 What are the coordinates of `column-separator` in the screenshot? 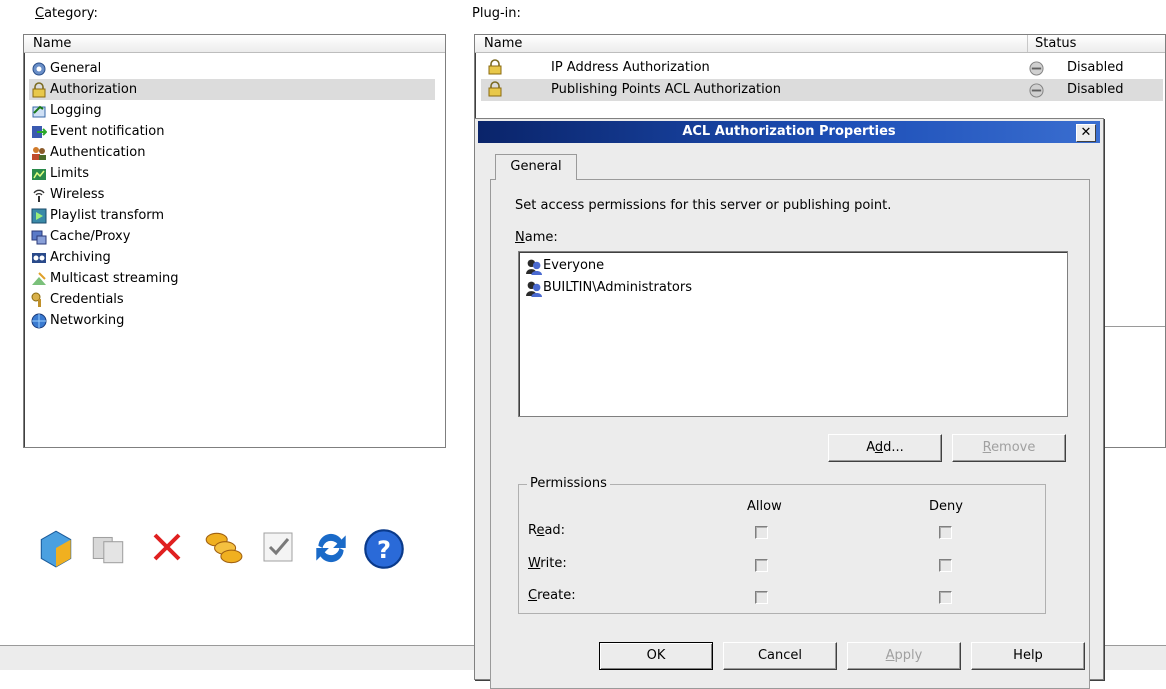 It's located at (1027, 43).